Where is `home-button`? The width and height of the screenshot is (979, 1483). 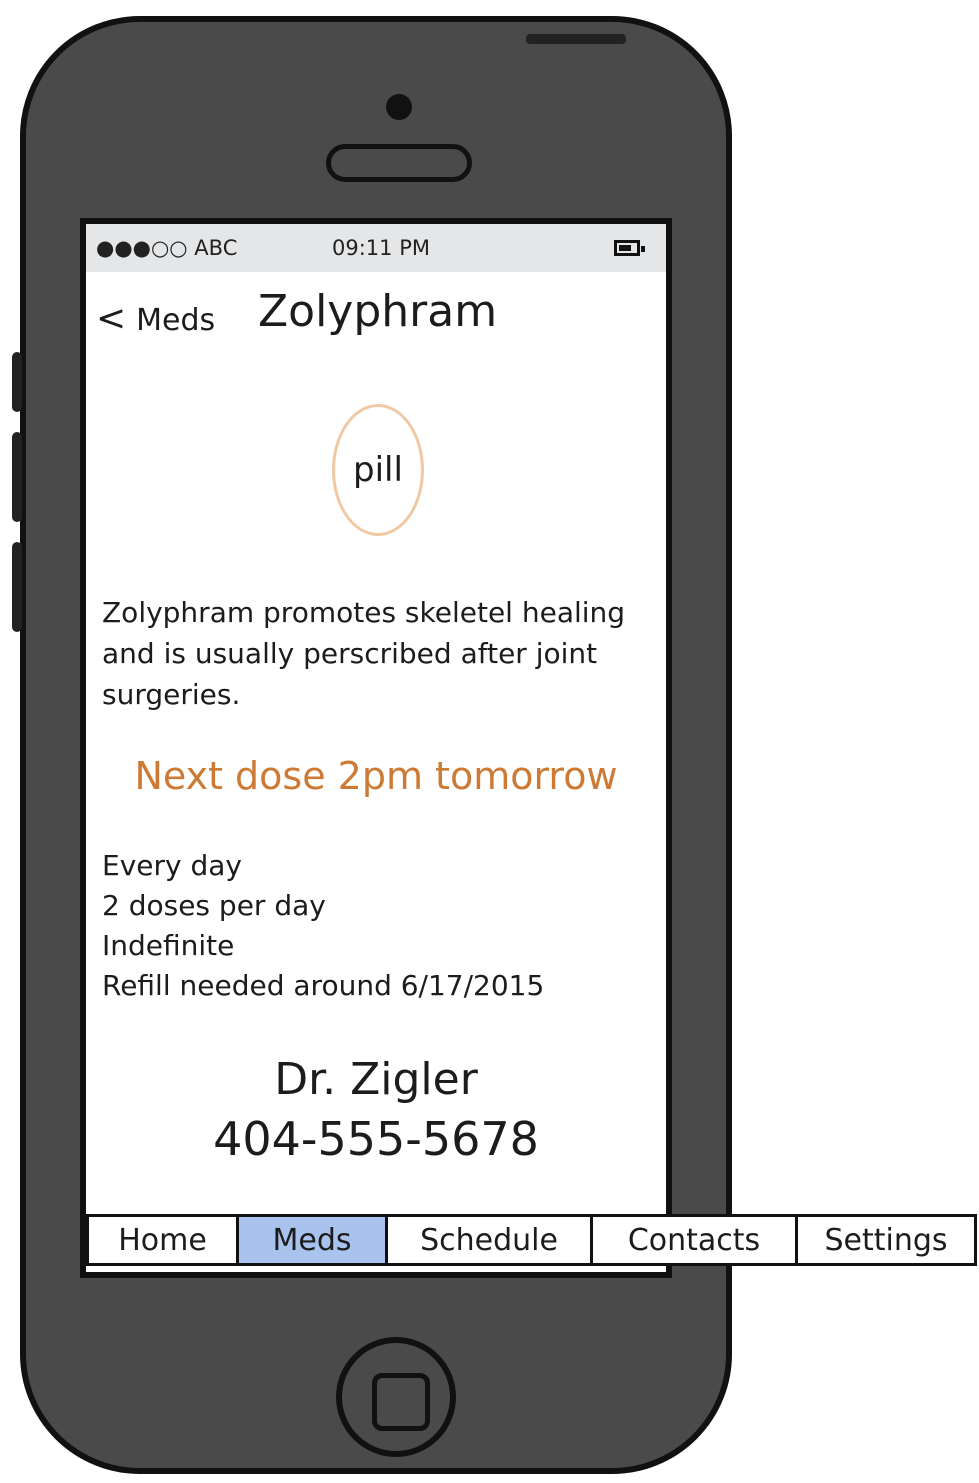
home-button is located at coordinates (396, 1397).